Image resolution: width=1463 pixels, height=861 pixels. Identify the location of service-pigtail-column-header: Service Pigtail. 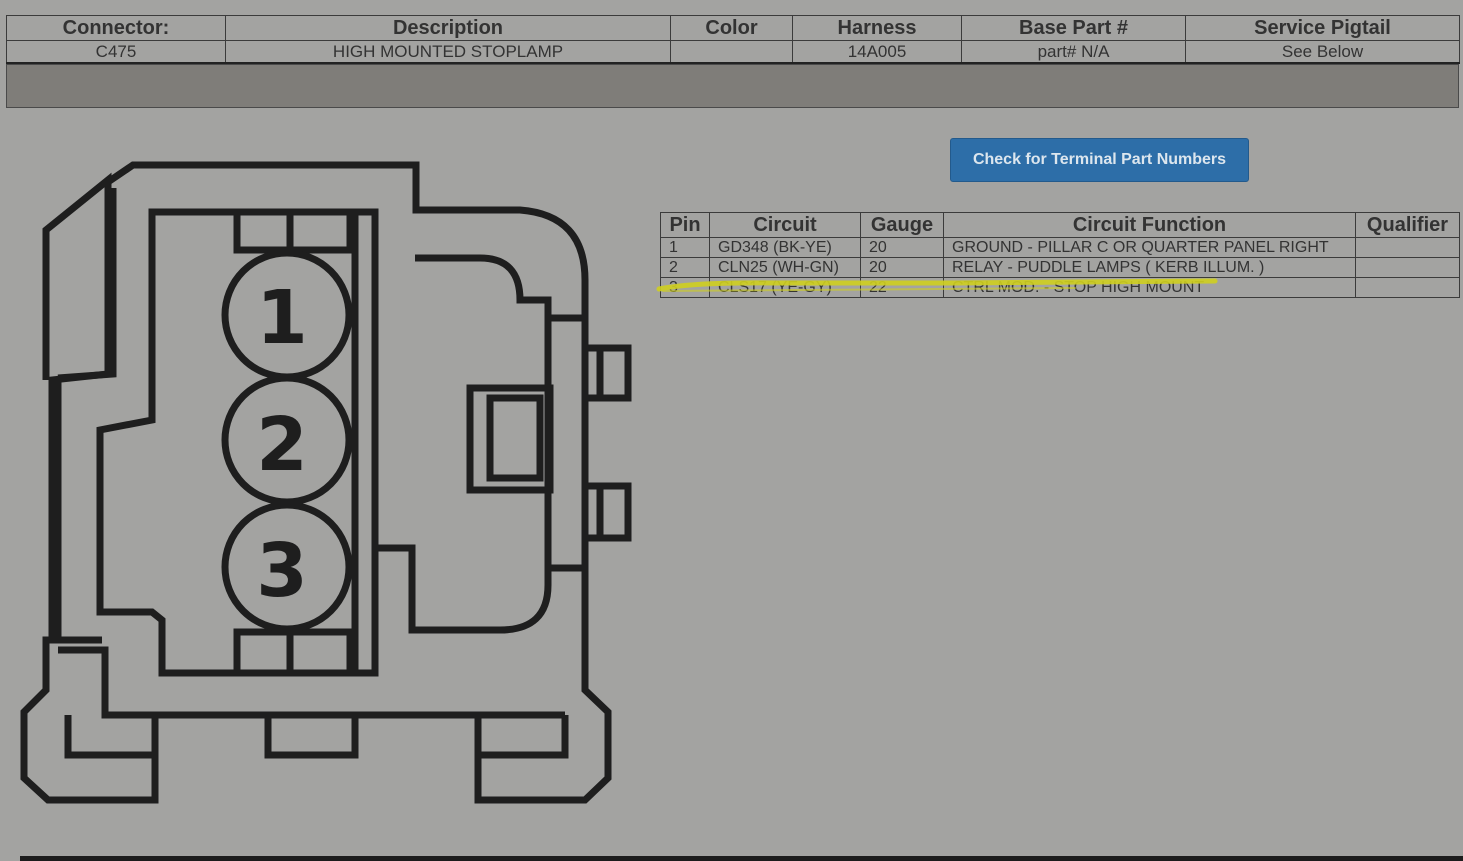
(1322, 28).